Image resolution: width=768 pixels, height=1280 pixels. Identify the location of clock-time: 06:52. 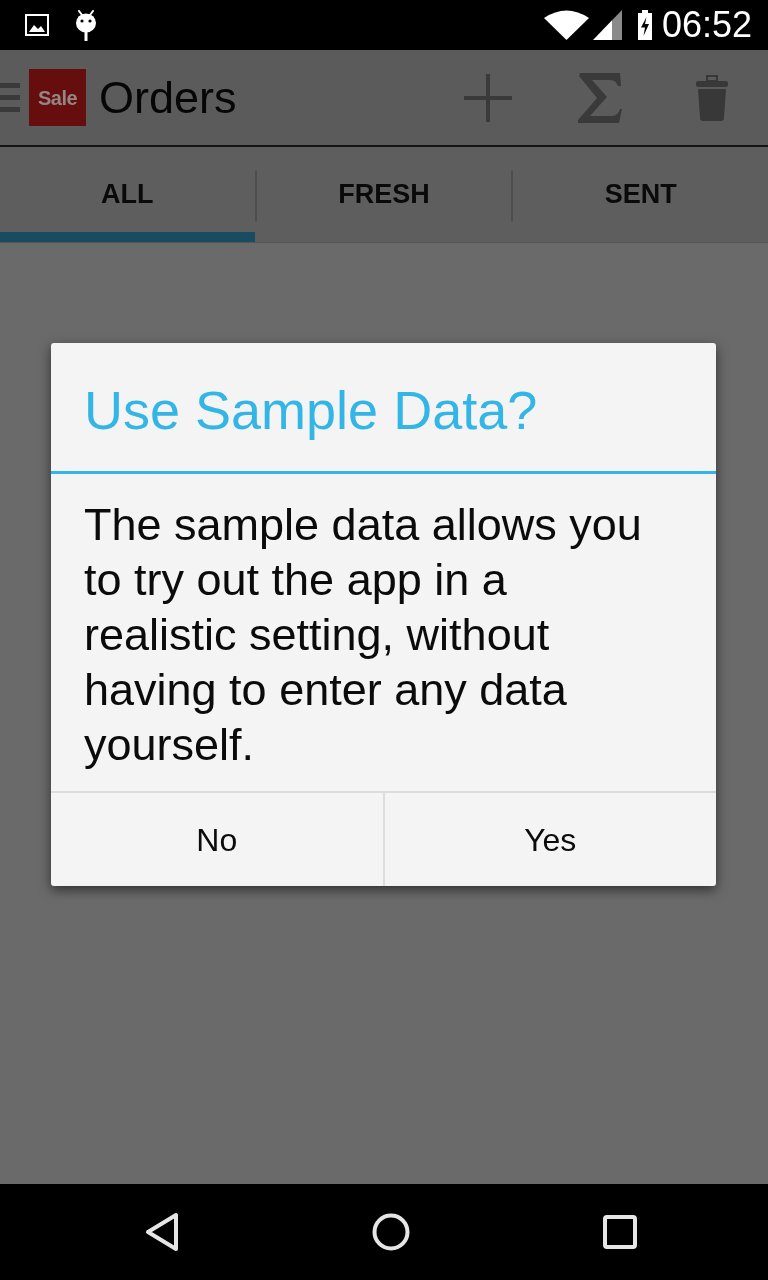
(706, 25).